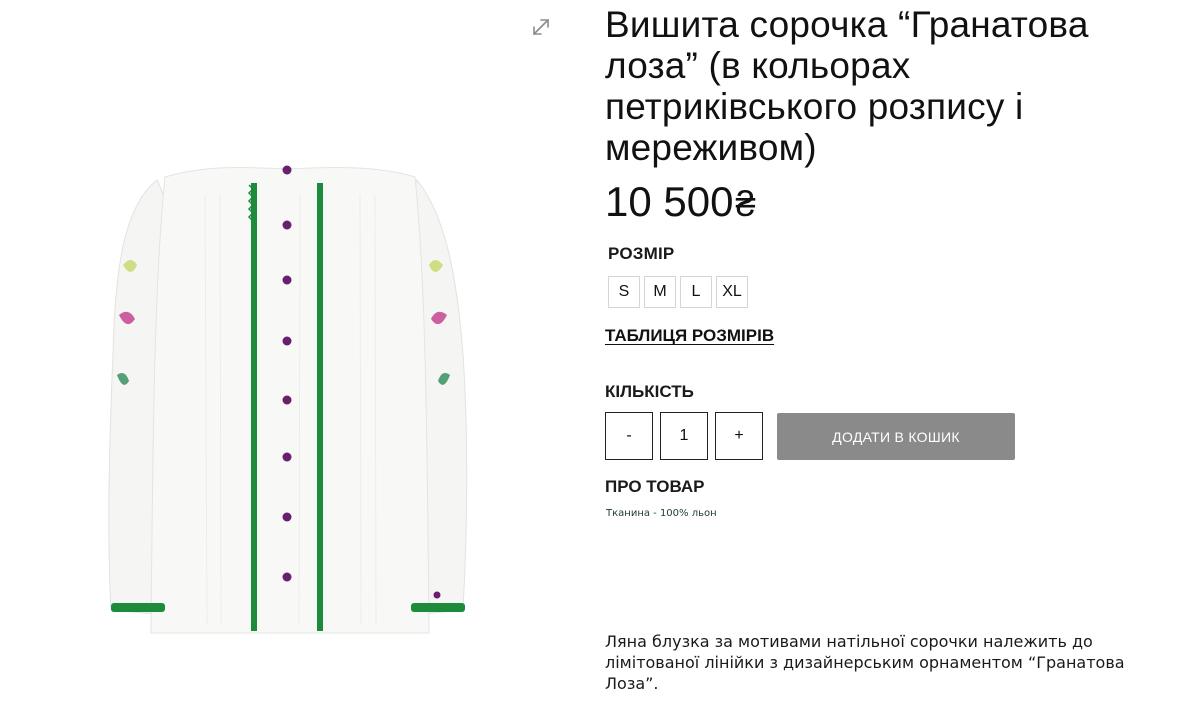  I want to click on add-to-cart-button: ДОДАТИ В КОШИК, so click(896, 436).